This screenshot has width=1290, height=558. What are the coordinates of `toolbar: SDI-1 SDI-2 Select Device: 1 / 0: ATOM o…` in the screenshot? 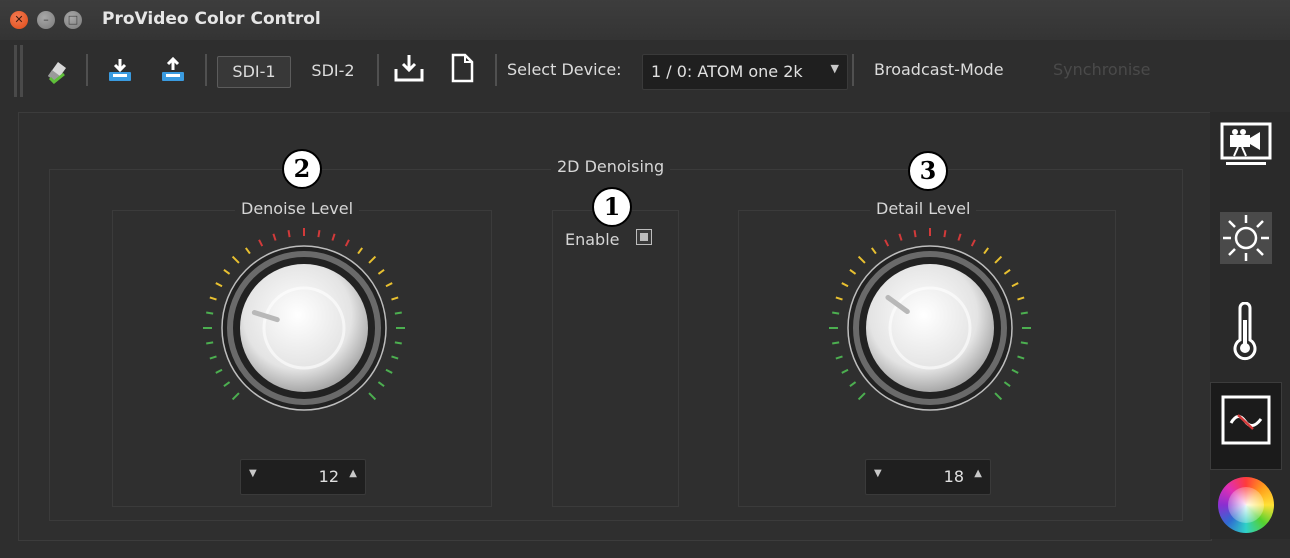 It's located at (645, 72).